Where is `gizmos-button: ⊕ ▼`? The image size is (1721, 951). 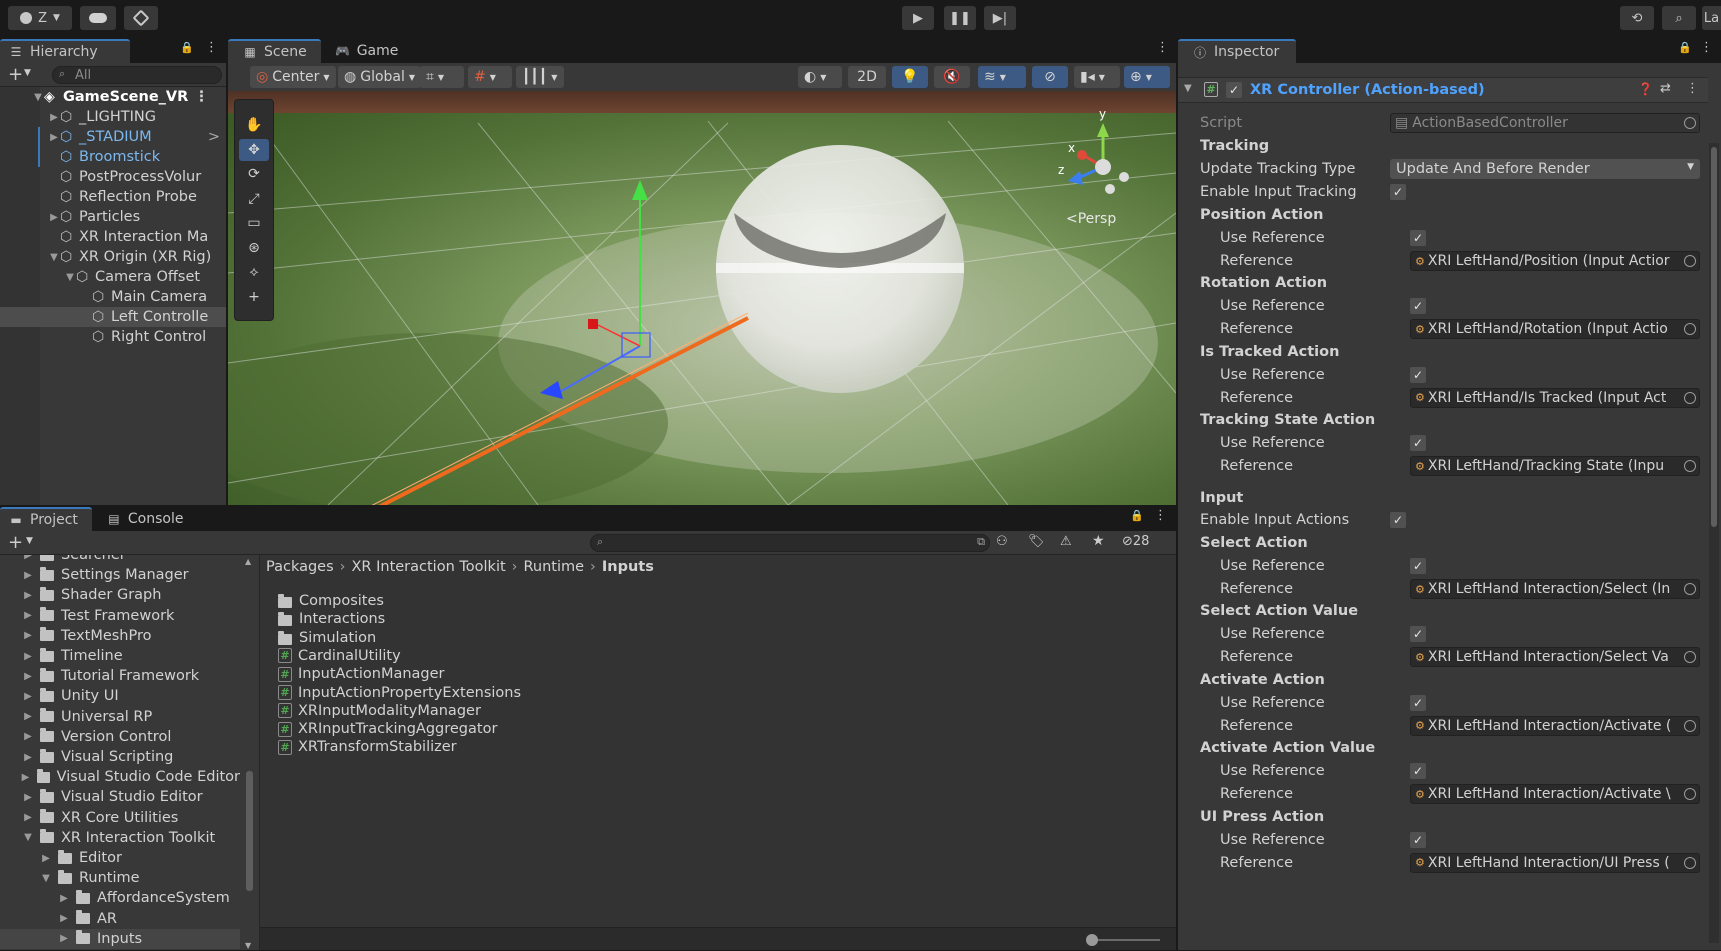
gizmos-button: ⊕ ▼ is located at coordinates (1147, 77).